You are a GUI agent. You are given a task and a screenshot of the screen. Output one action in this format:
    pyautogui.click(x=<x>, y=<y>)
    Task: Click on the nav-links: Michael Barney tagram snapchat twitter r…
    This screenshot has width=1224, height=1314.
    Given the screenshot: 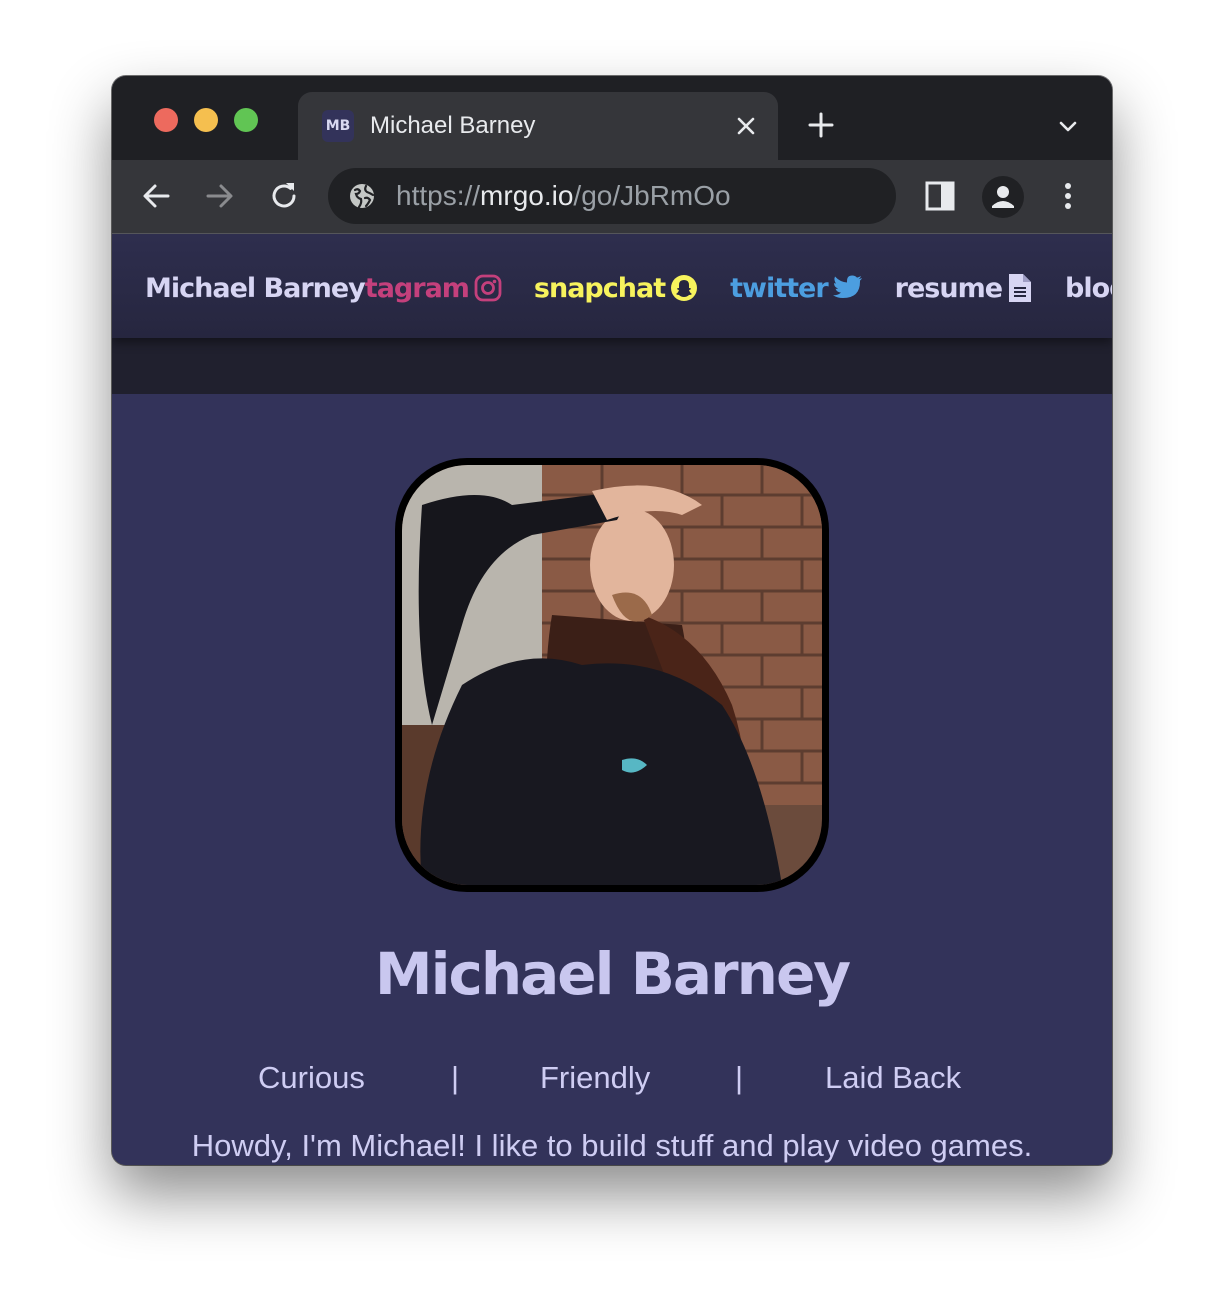 What is the action you would take?
    pyautogui.click(x=628, y=288)
    